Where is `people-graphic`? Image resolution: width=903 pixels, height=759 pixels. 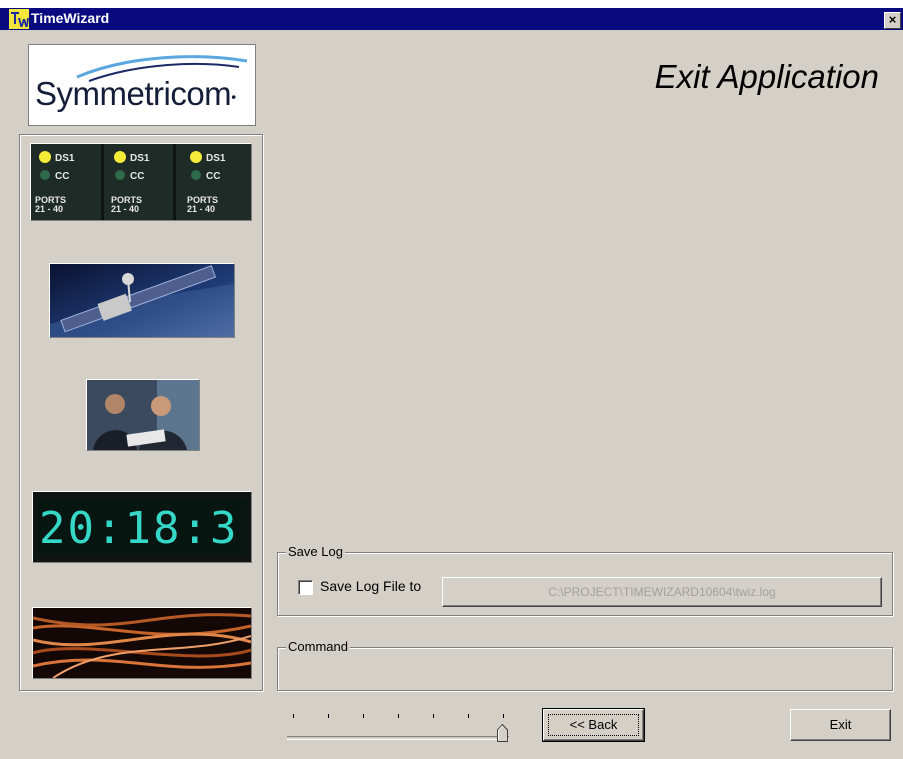
people-graphic is located at coordinates (143, 415).